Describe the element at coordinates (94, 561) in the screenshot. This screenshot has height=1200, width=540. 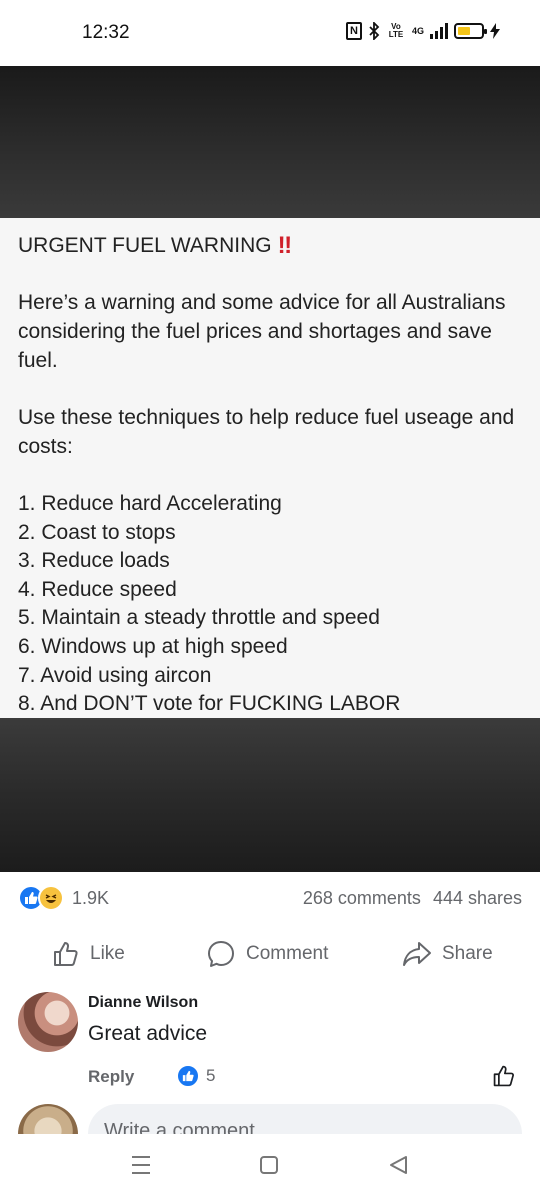
I see `tip-item: 3. Reduce loads` at that location.